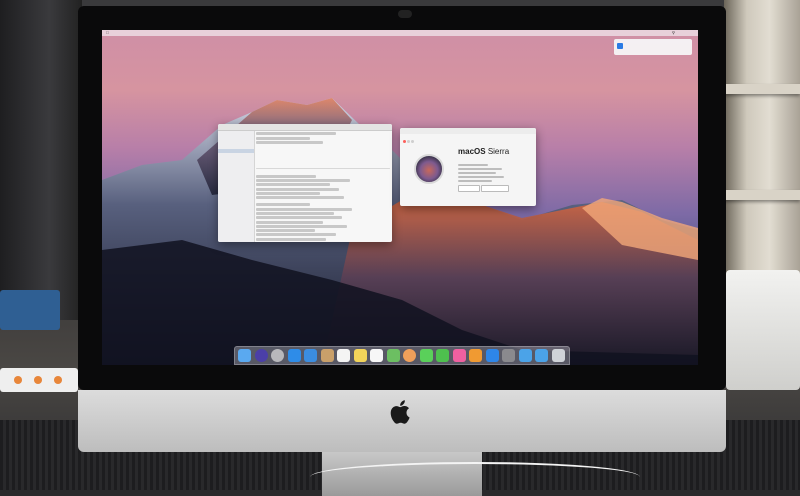  I want to click on sidebar-item, so click(236, 230).